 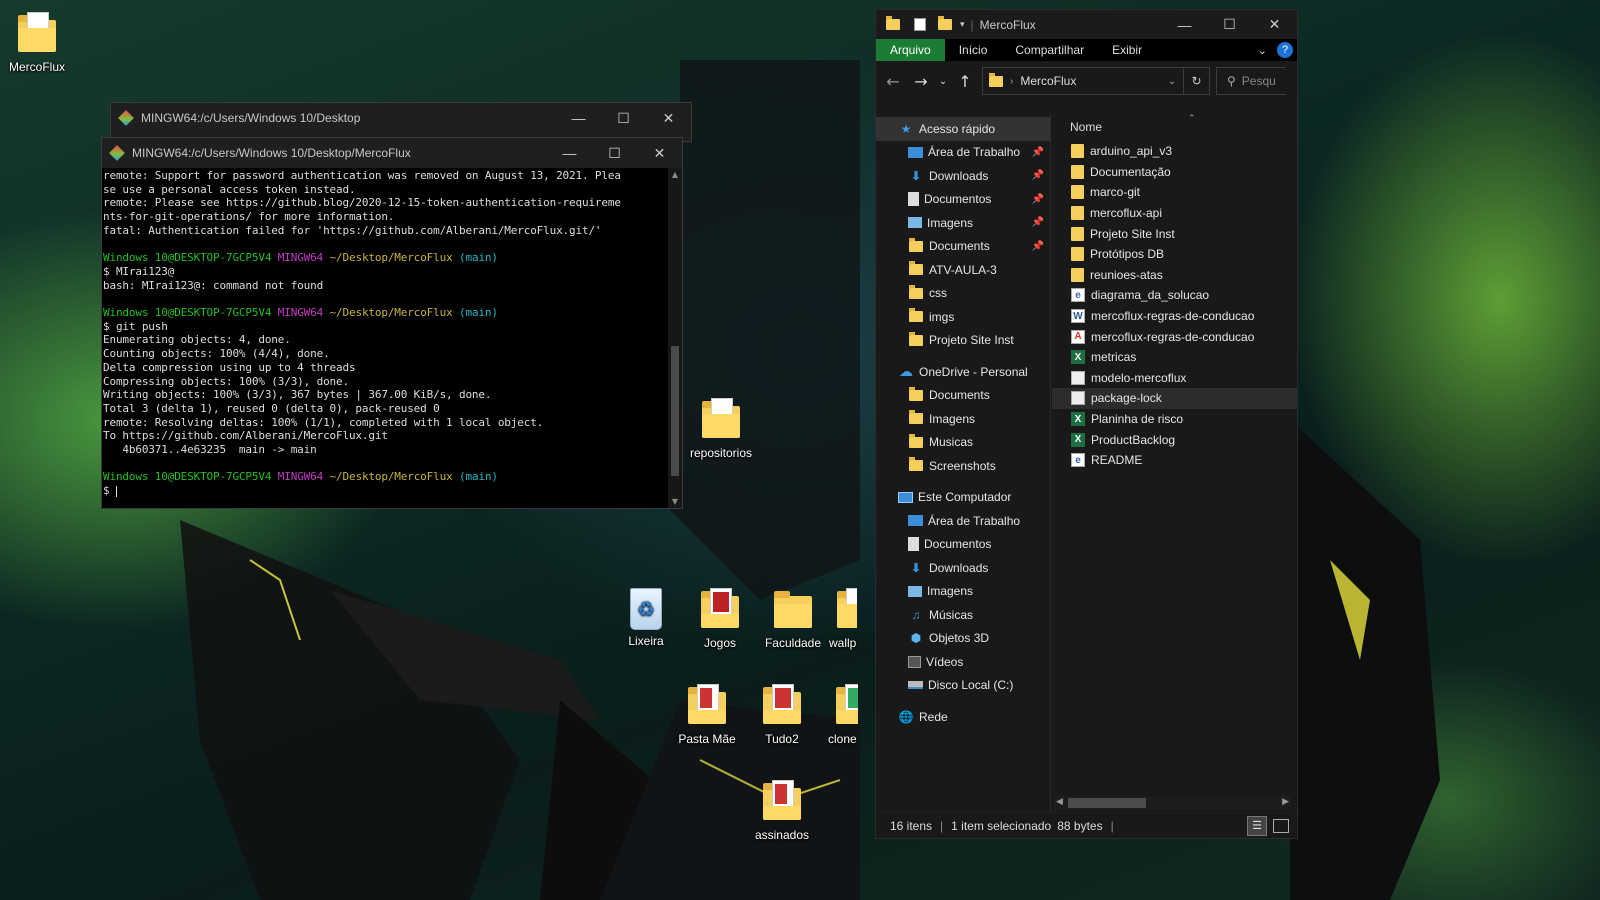 I want to click on nav-this-pc: Este Computador, so click(x=963, y=498).